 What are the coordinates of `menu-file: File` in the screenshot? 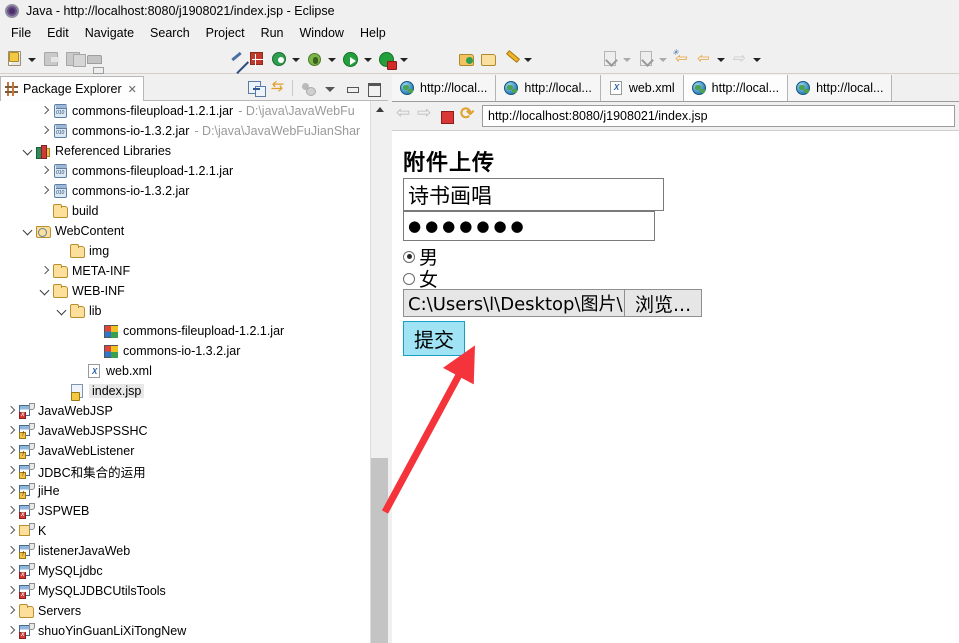 It's located at (21, 33).